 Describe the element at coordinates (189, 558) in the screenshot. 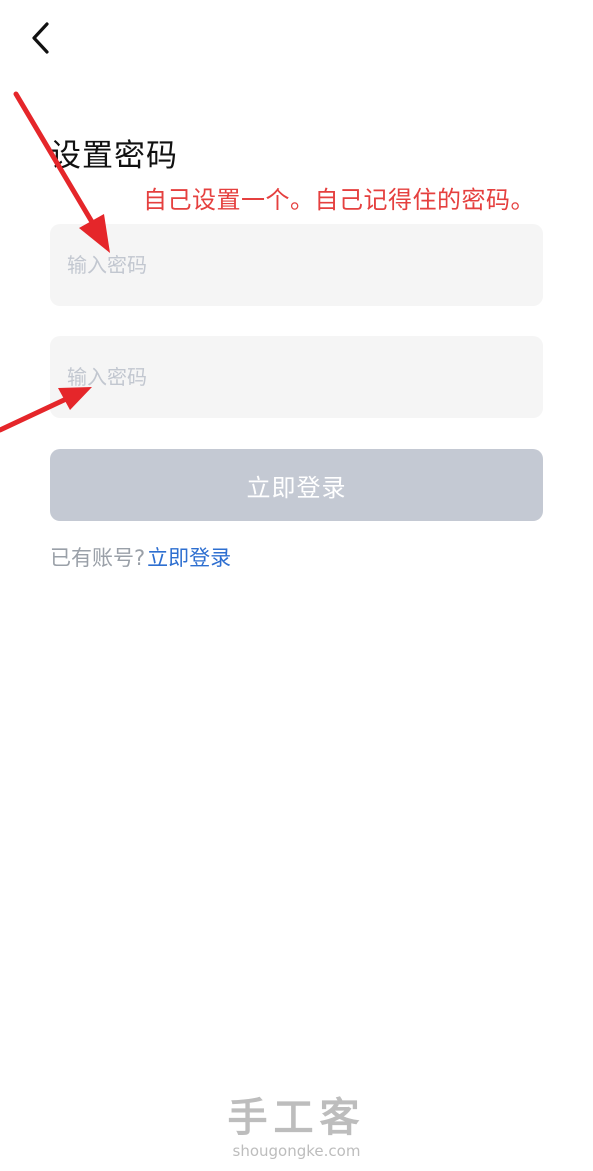

I see `login-link: 立即登录` at that location.